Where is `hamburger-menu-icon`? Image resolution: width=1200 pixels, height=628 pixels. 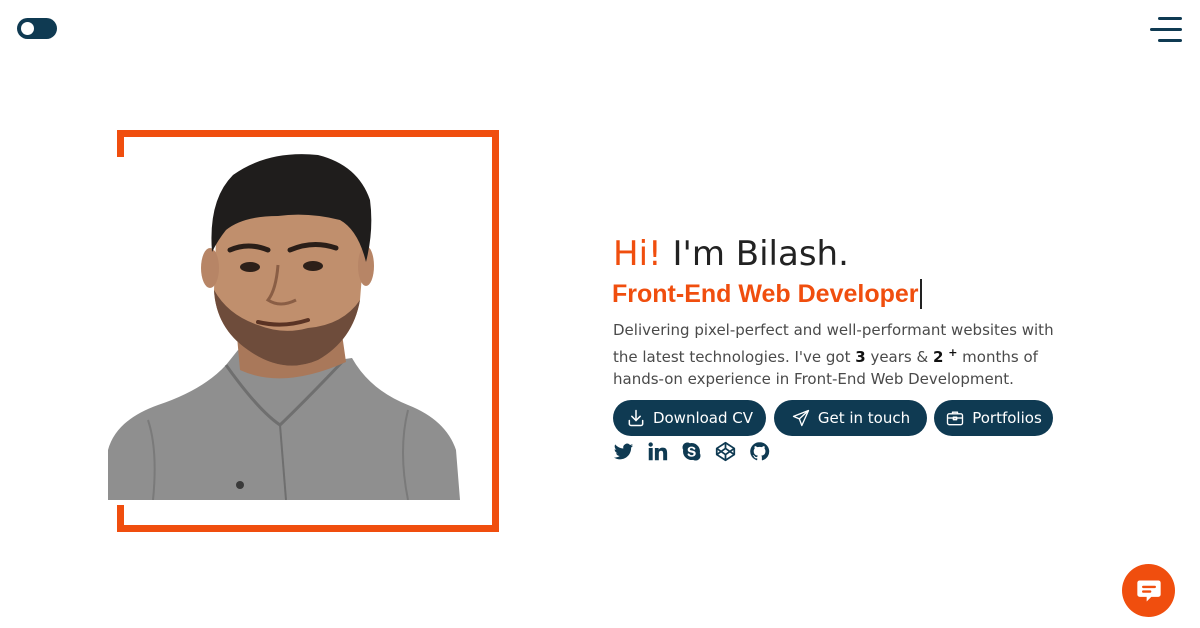
hamburger-menu-icon is located at coordinates (1166, 30).